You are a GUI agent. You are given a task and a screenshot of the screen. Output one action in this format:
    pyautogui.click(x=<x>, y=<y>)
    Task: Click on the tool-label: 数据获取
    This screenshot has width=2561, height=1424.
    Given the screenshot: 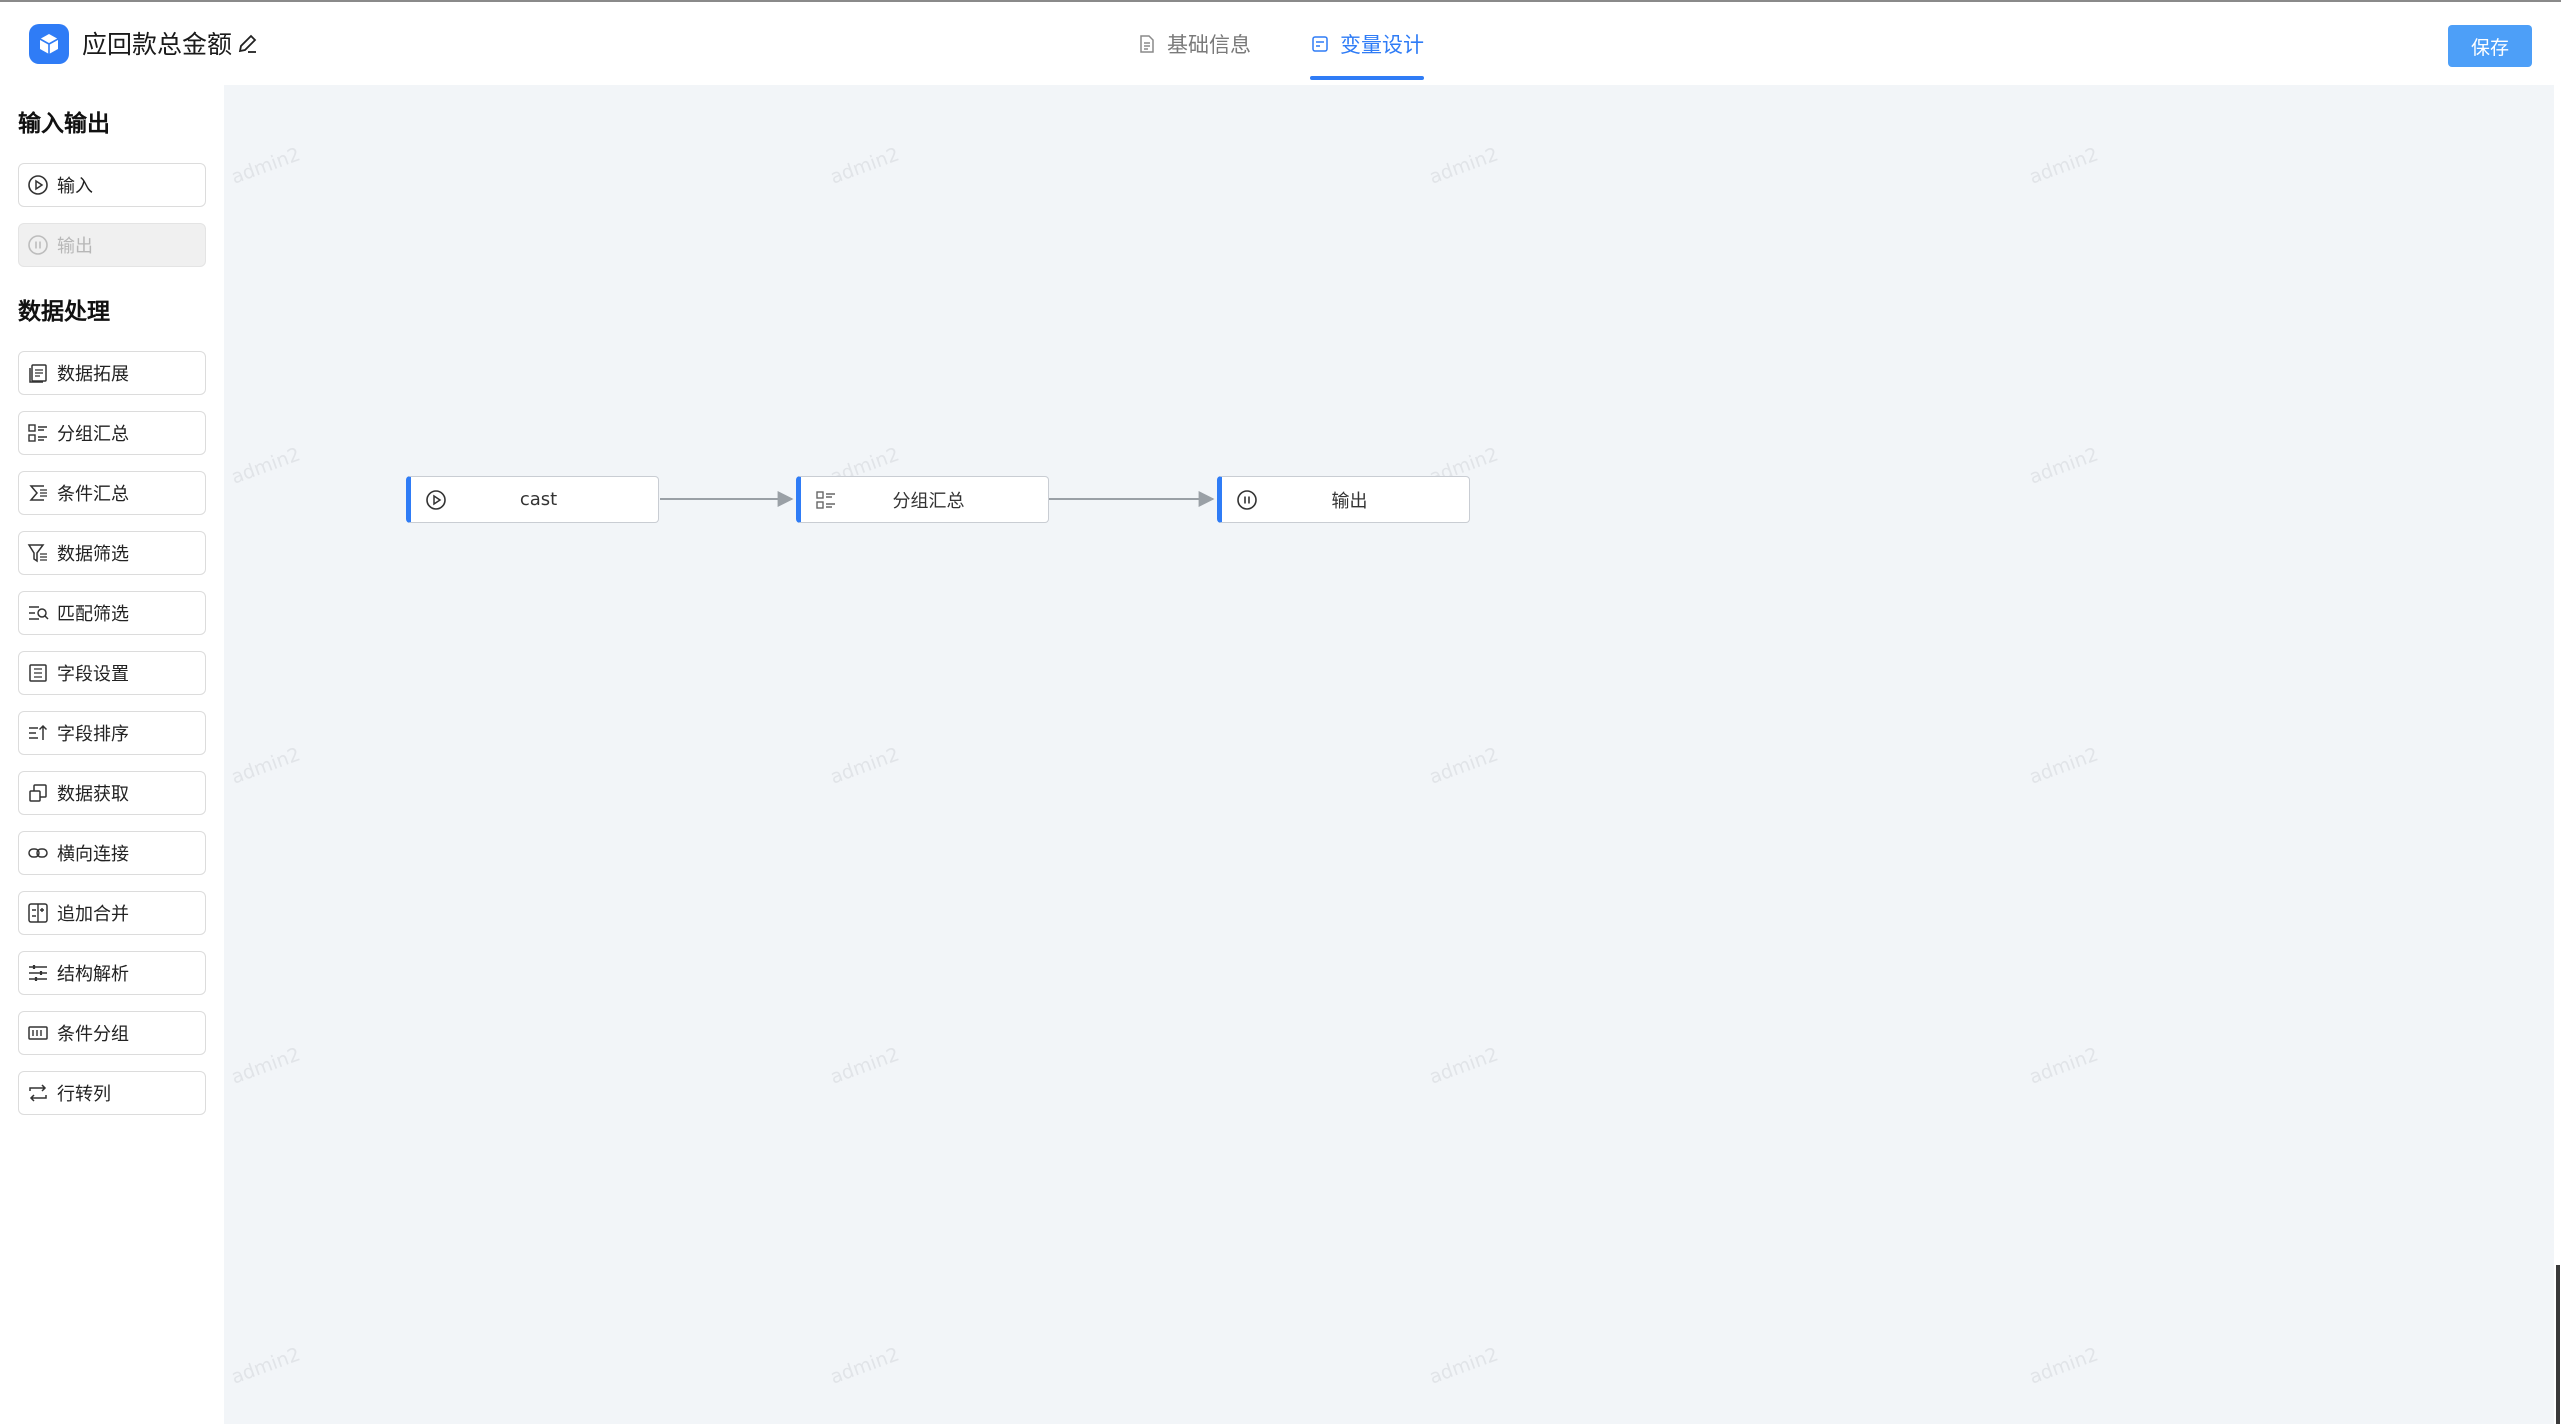 What is the action you would take?
    pyautogui.click(x=93, y=794)
    